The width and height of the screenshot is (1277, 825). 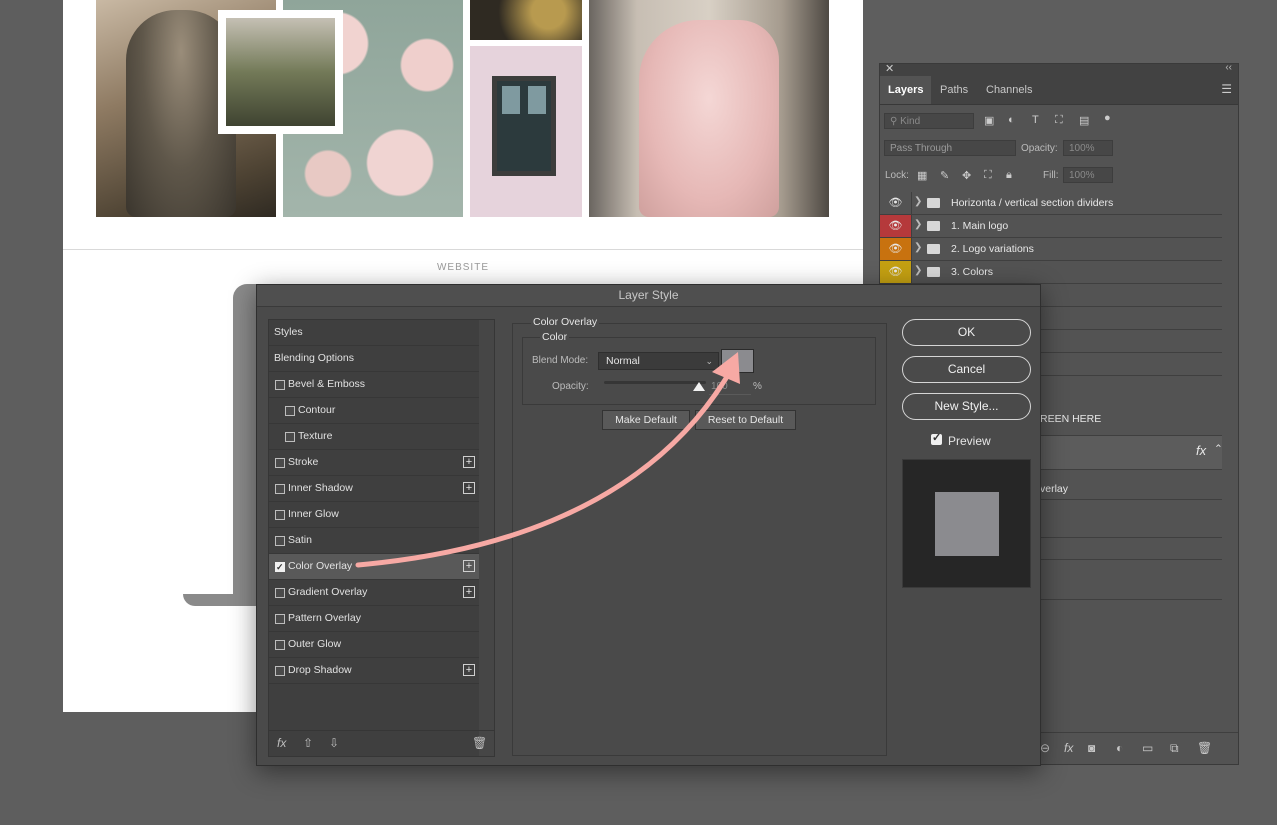 I want to click on new-layer-icon: ⧉, so click(x=1174, y=748).